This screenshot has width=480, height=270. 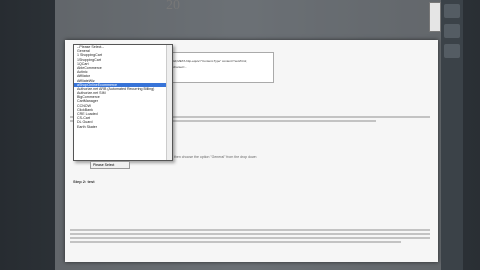 I want to click on dropdown-option: Earth Skater, so click(x=123, y=127).